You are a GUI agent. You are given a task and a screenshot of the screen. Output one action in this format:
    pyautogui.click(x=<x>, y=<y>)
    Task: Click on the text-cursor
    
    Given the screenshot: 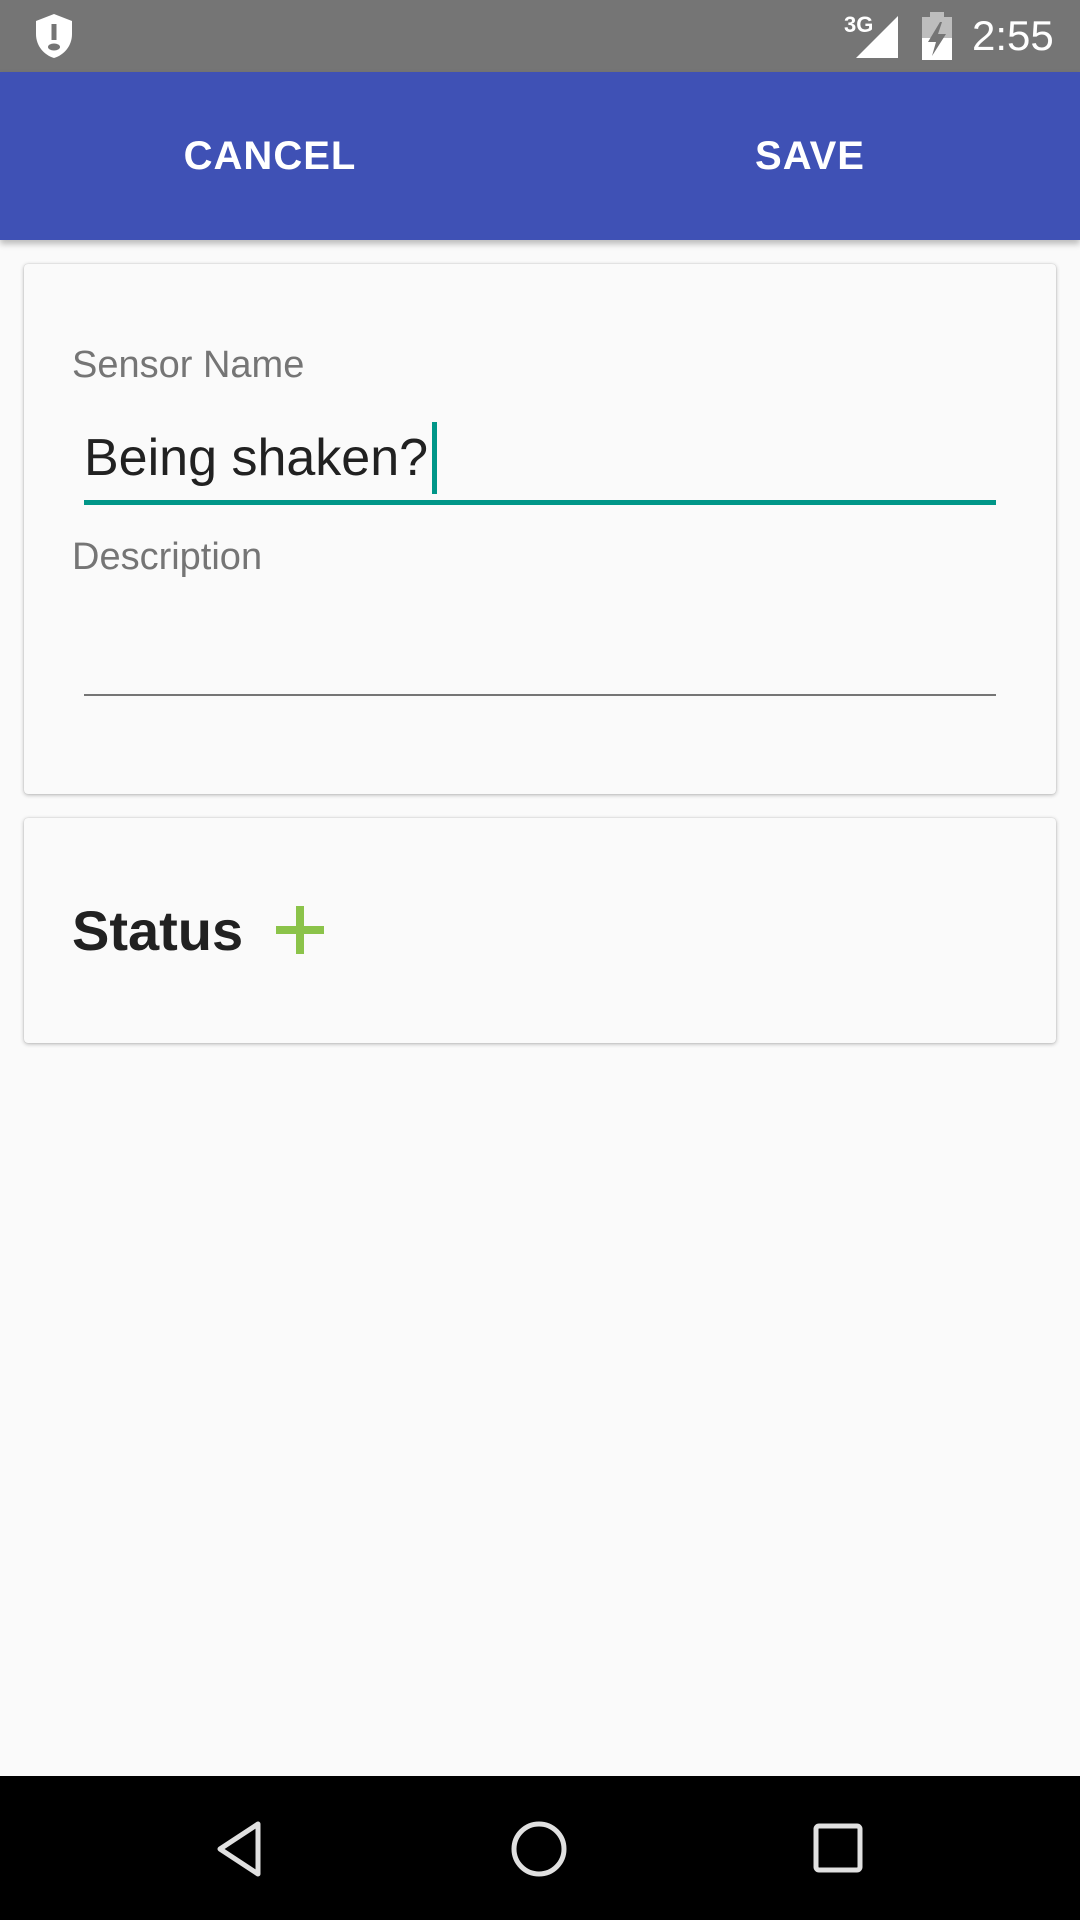 What is the action you would take?
    pyautogui.click(x=435, y=458)
    